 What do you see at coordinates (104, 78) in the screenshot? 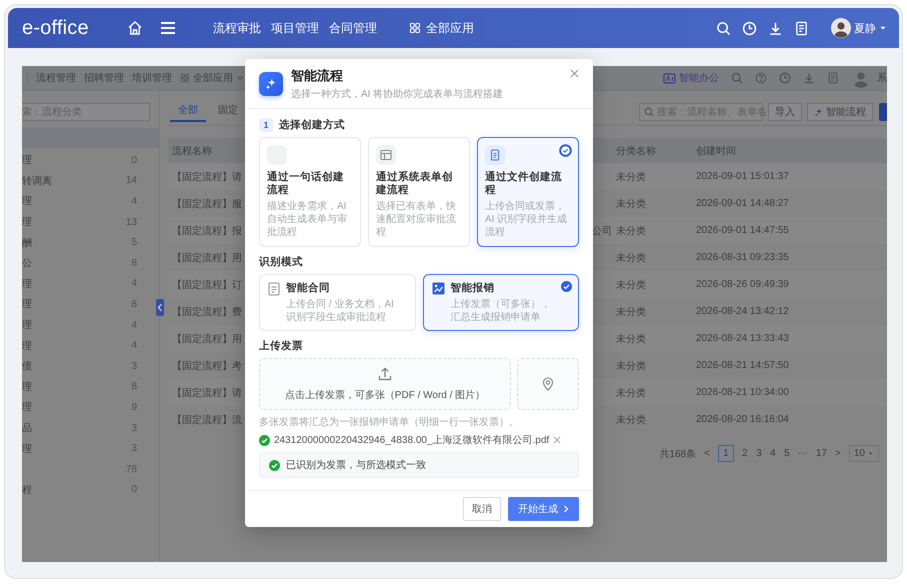
I see `nav-item: 招聘管理` at bounding box center [104, 78].